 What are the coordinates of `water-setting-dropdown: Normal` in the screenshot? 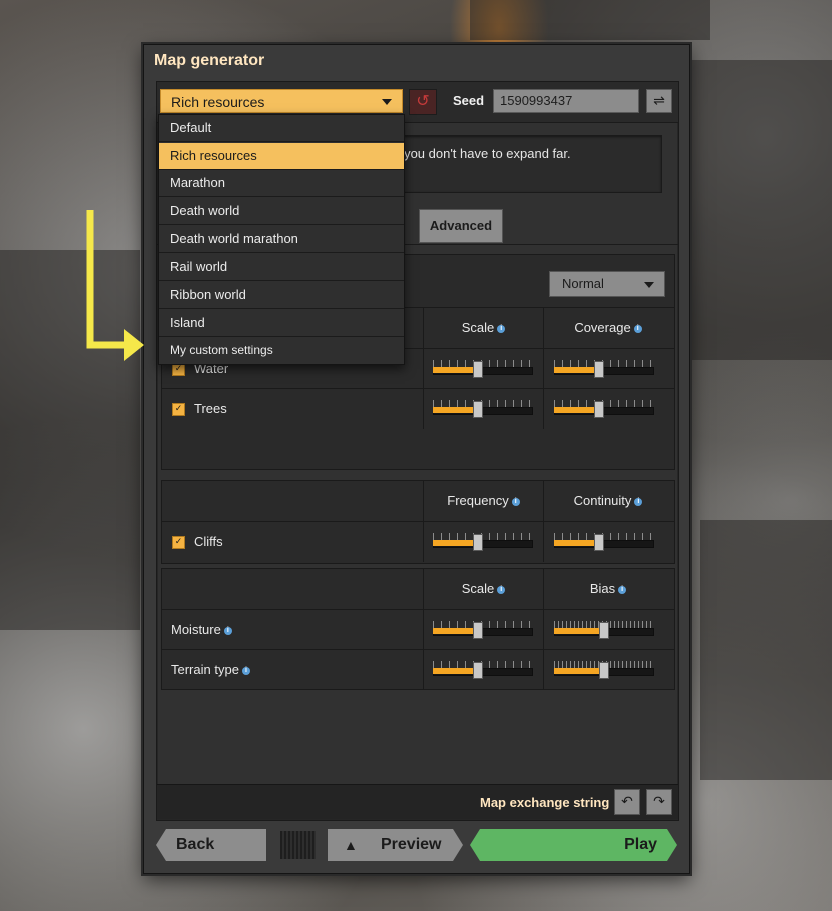 It's located at (607, 284).